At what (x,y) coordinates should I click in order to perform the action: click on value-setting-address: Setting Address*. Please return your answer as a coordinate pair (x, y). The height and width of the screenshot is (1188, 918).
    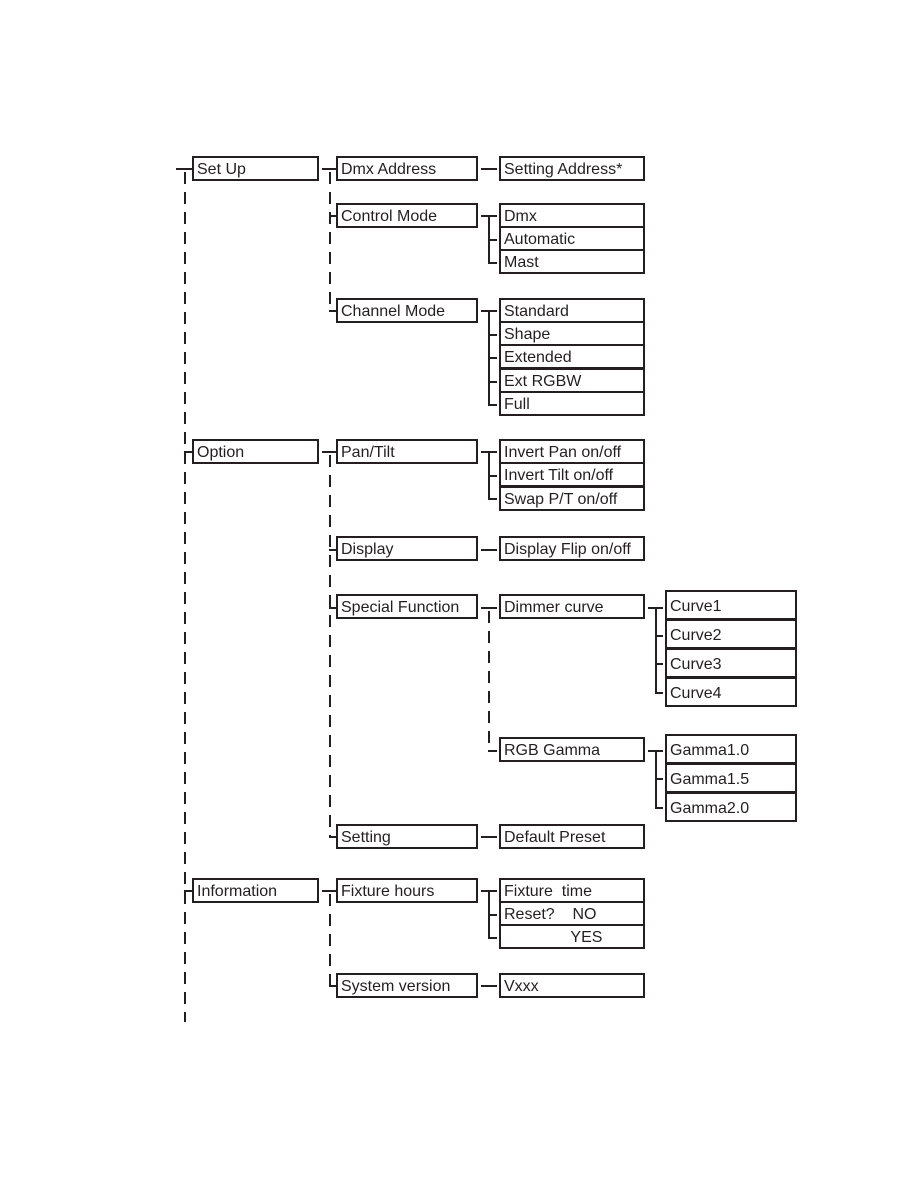
    Looking at the image, I should click on (572, 168).